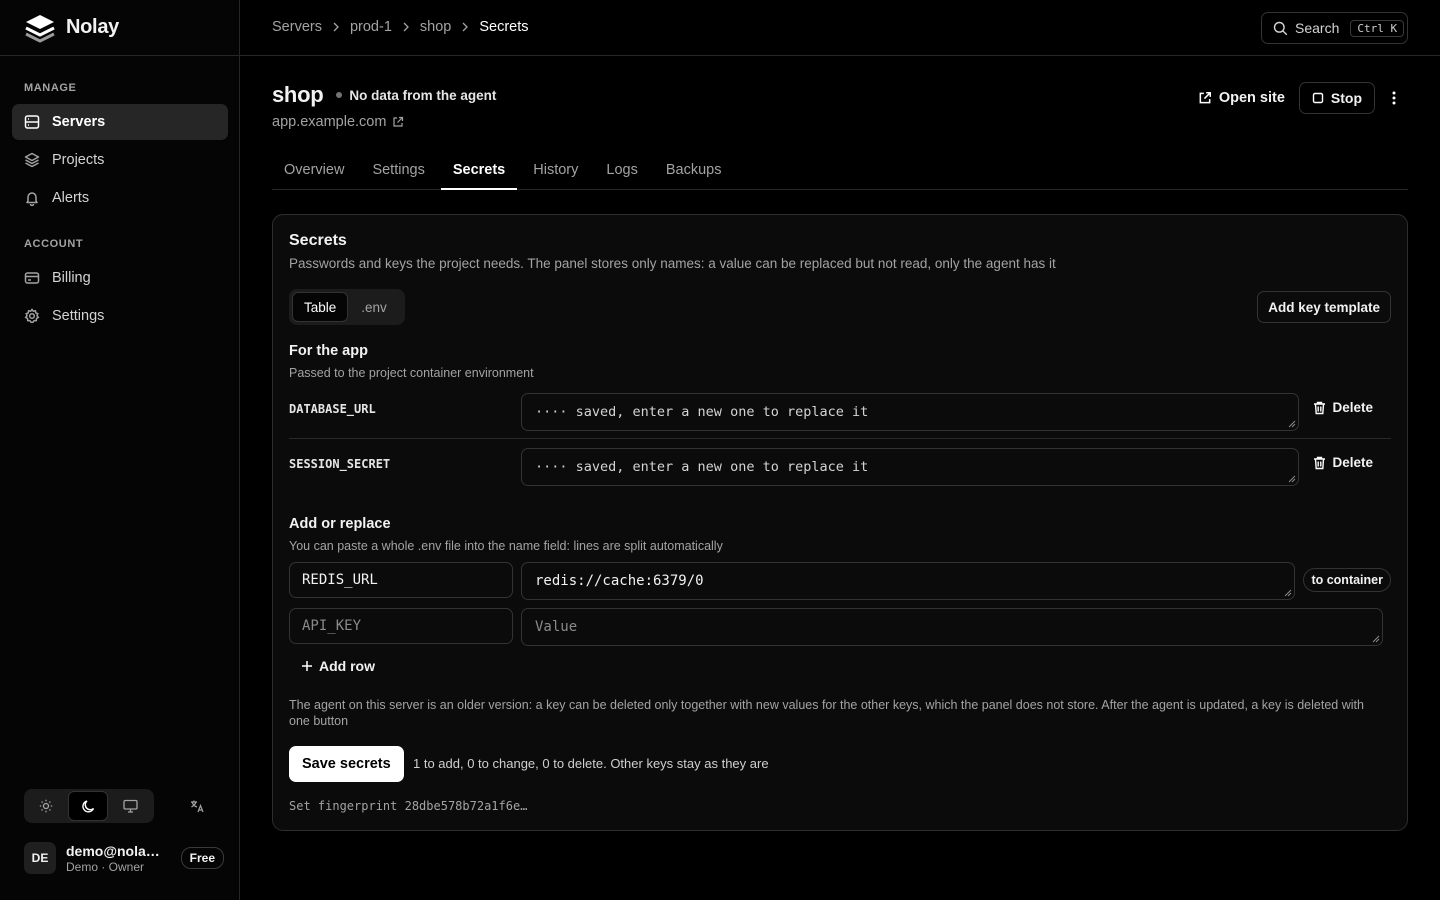 The height and width of the screenshot is (900, 1440). I want to click on app-section-title: For the app, so click(328, 351).